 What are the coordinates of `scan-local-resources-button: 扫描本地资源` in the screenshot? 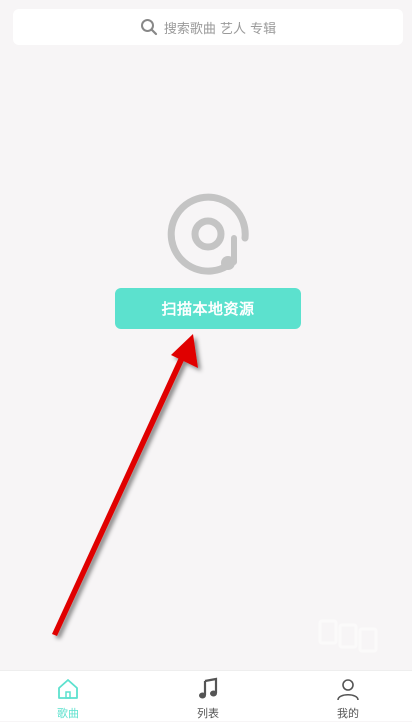 It's located at (208, 308).